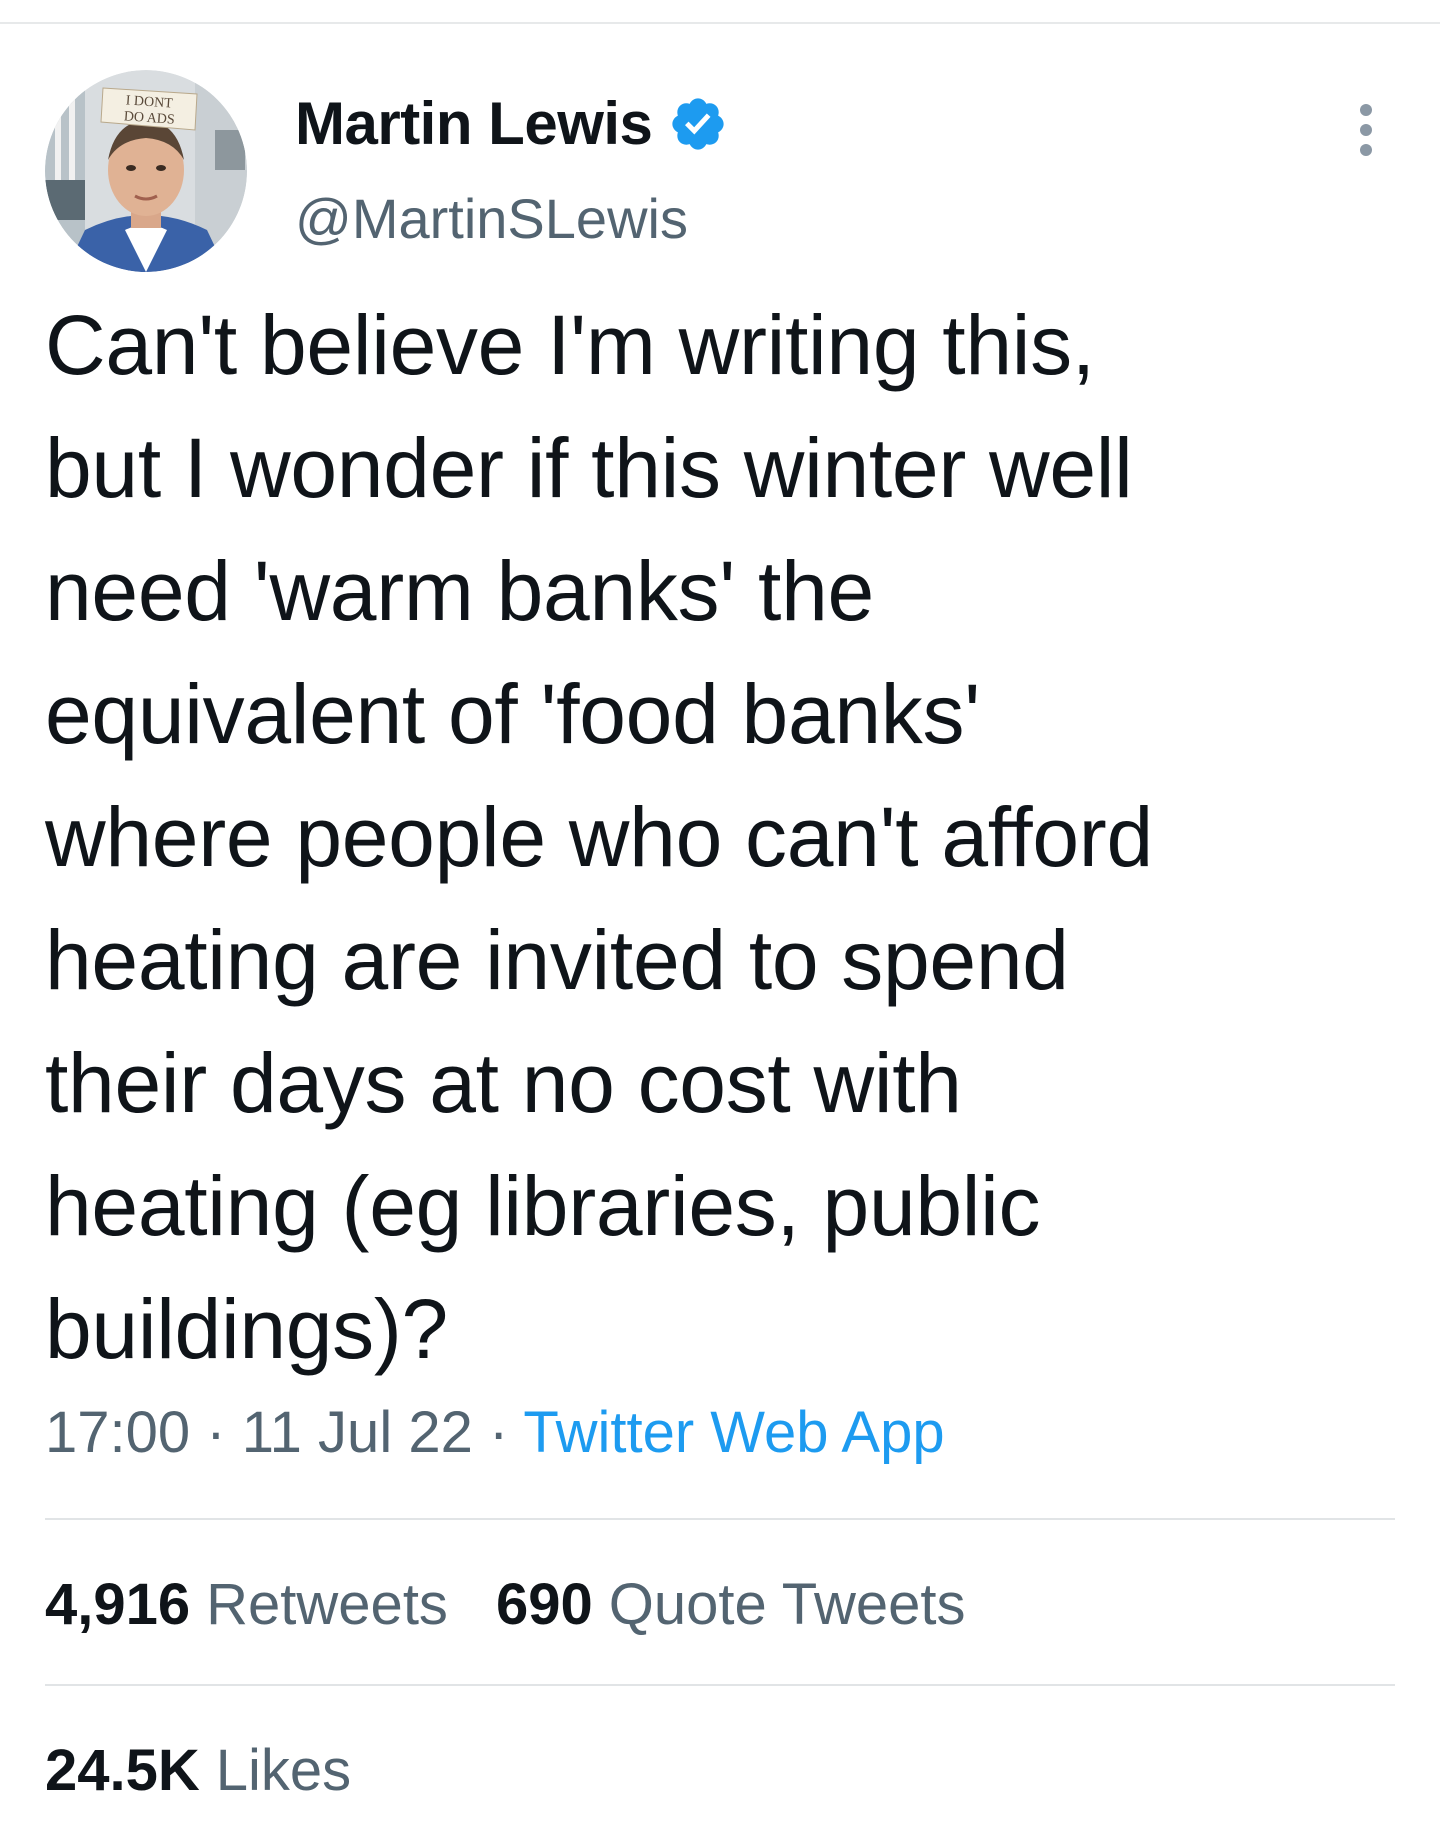 The image size is (1440, 1846). What do you see at coordinates (283, 1770) in the screenshot?
I see `likes-label: Likes` at bounding box center [283, 1770].